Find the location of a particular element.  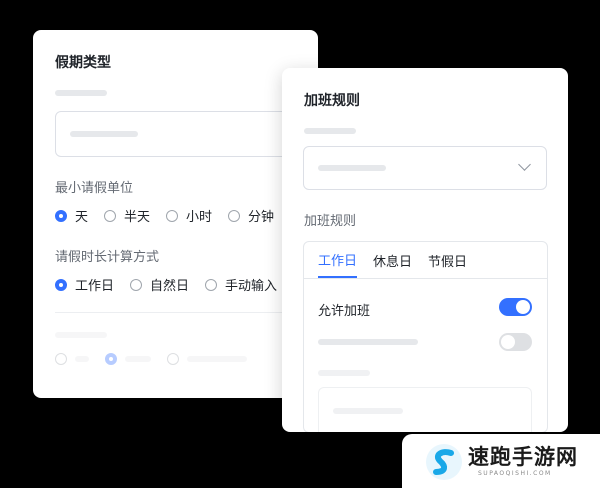

overtime-rules-label: 加班规则 is located at coordinates (330, 221).